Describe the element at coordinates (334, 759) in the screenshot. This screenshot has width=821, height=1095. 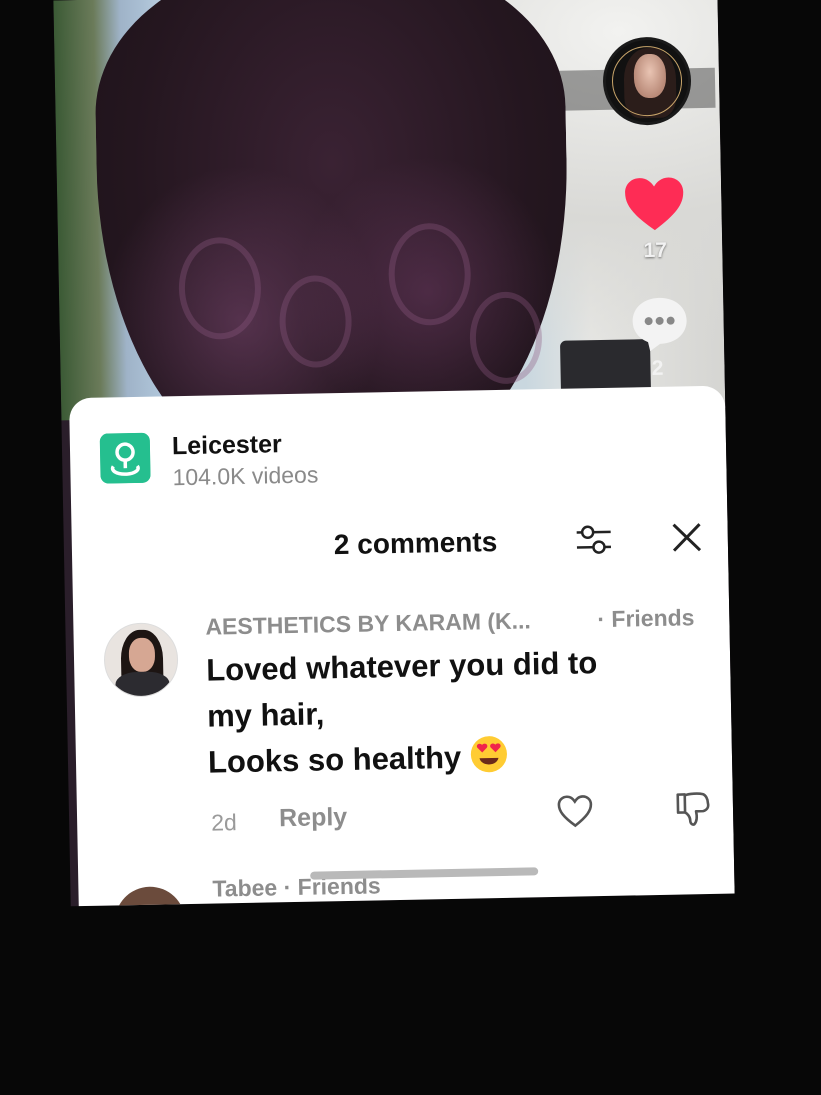
I see `comment-text-line: Looks so healthy` at that location.